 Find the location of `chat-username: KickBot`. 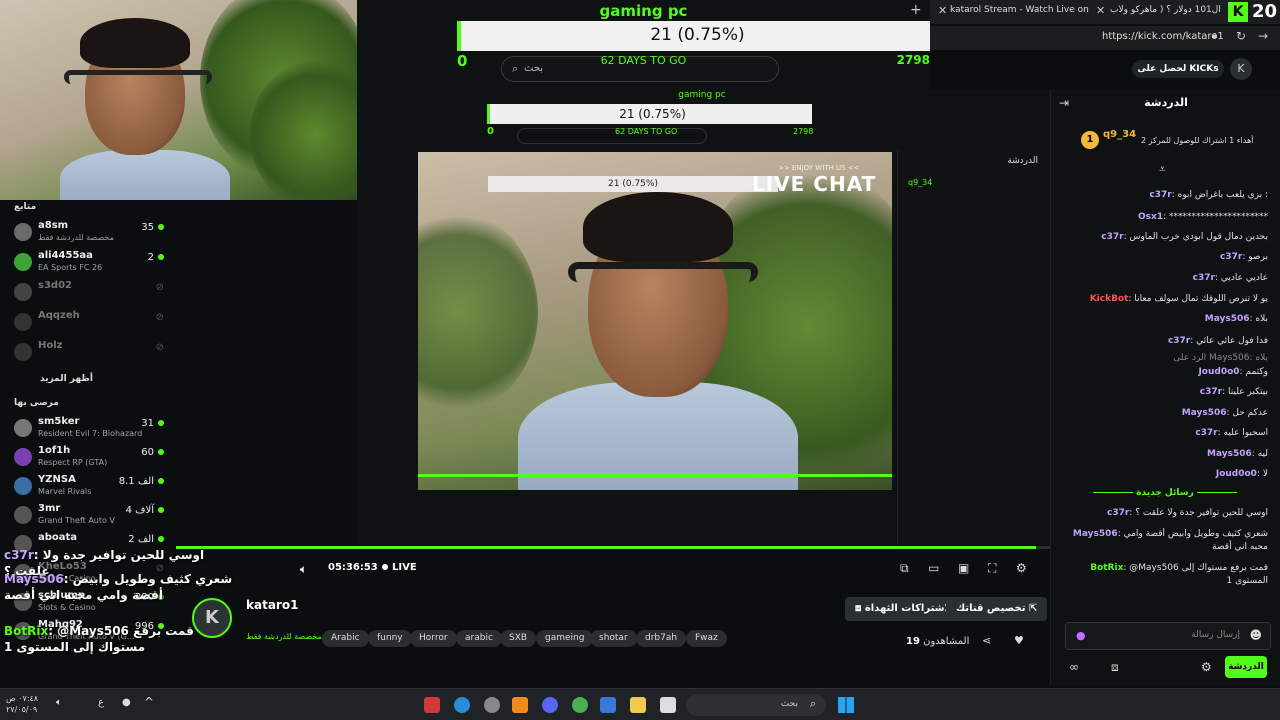

chat-username: KickBot is located at coordinates (1109, 299).